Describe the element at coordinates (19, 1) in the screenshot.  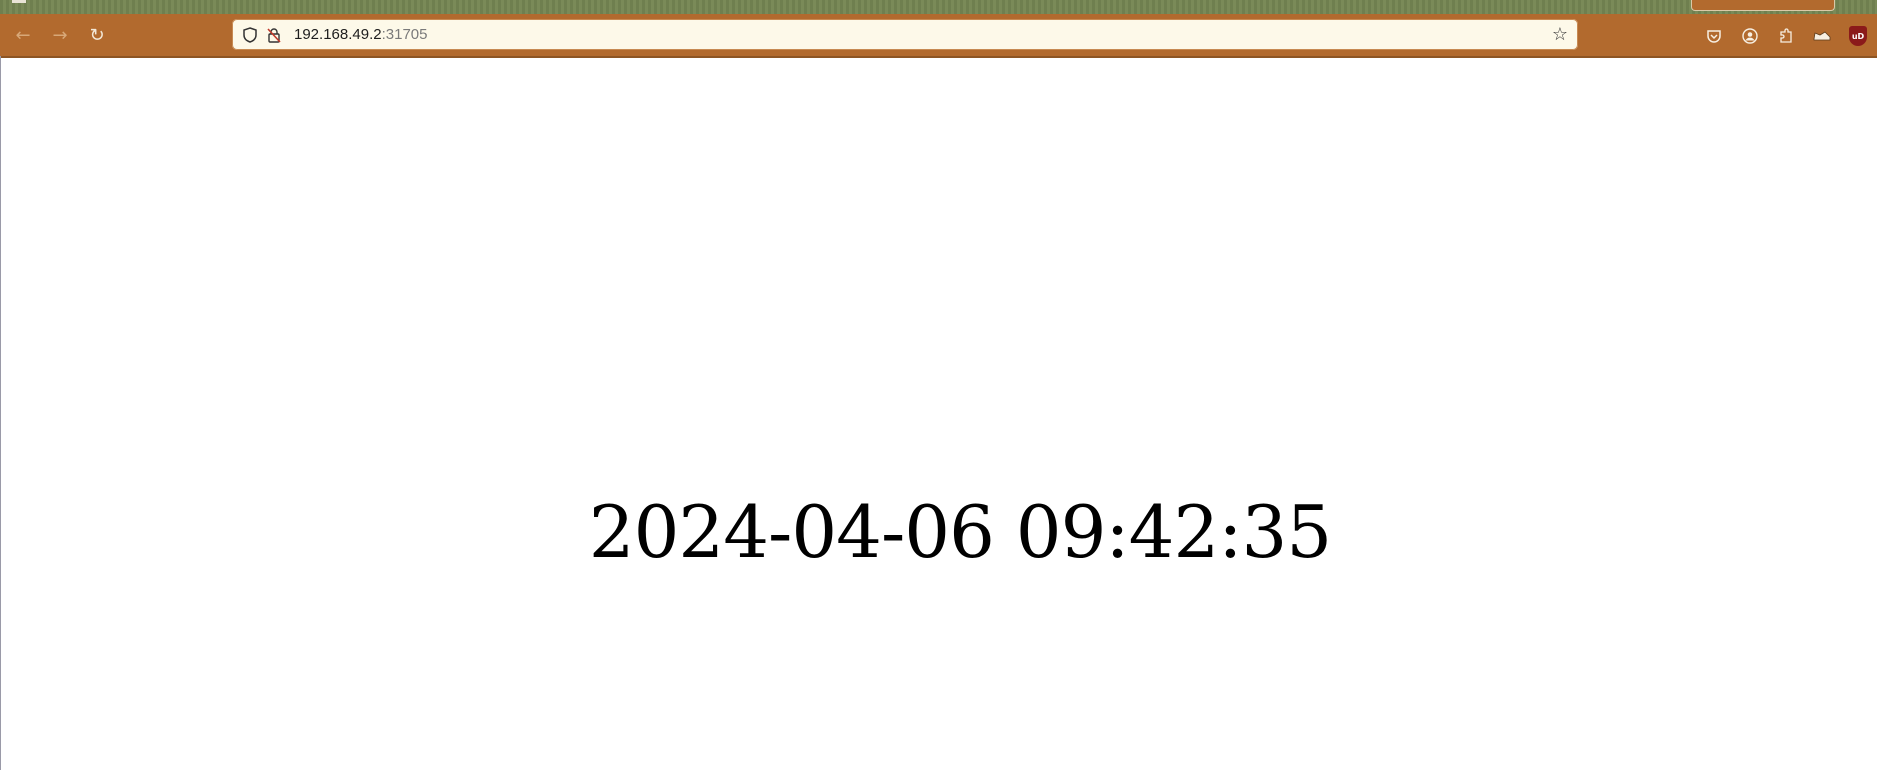
I see `tab-list-icon` at that location.